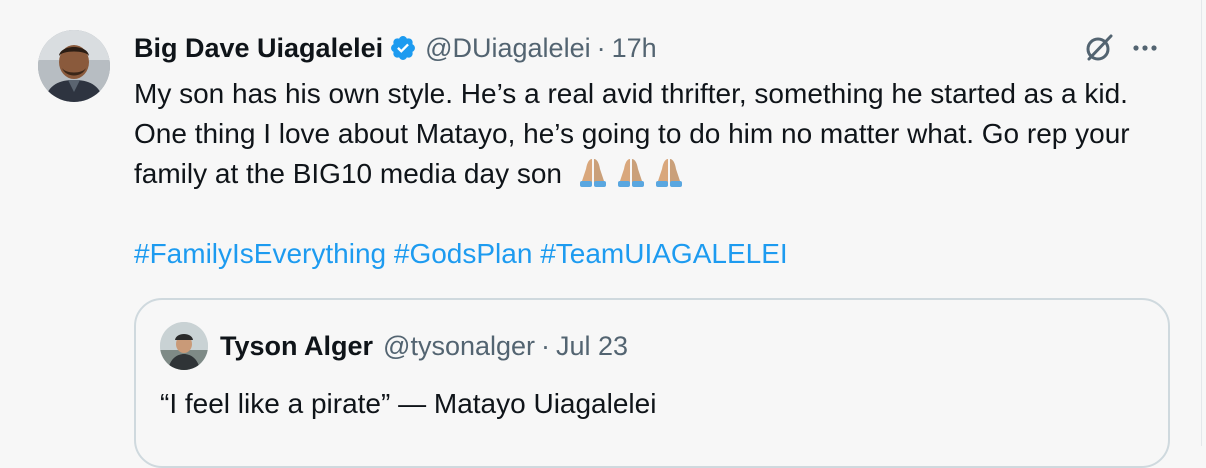  I want to click on tweet-timestamp: 17h, so click(634, 48).